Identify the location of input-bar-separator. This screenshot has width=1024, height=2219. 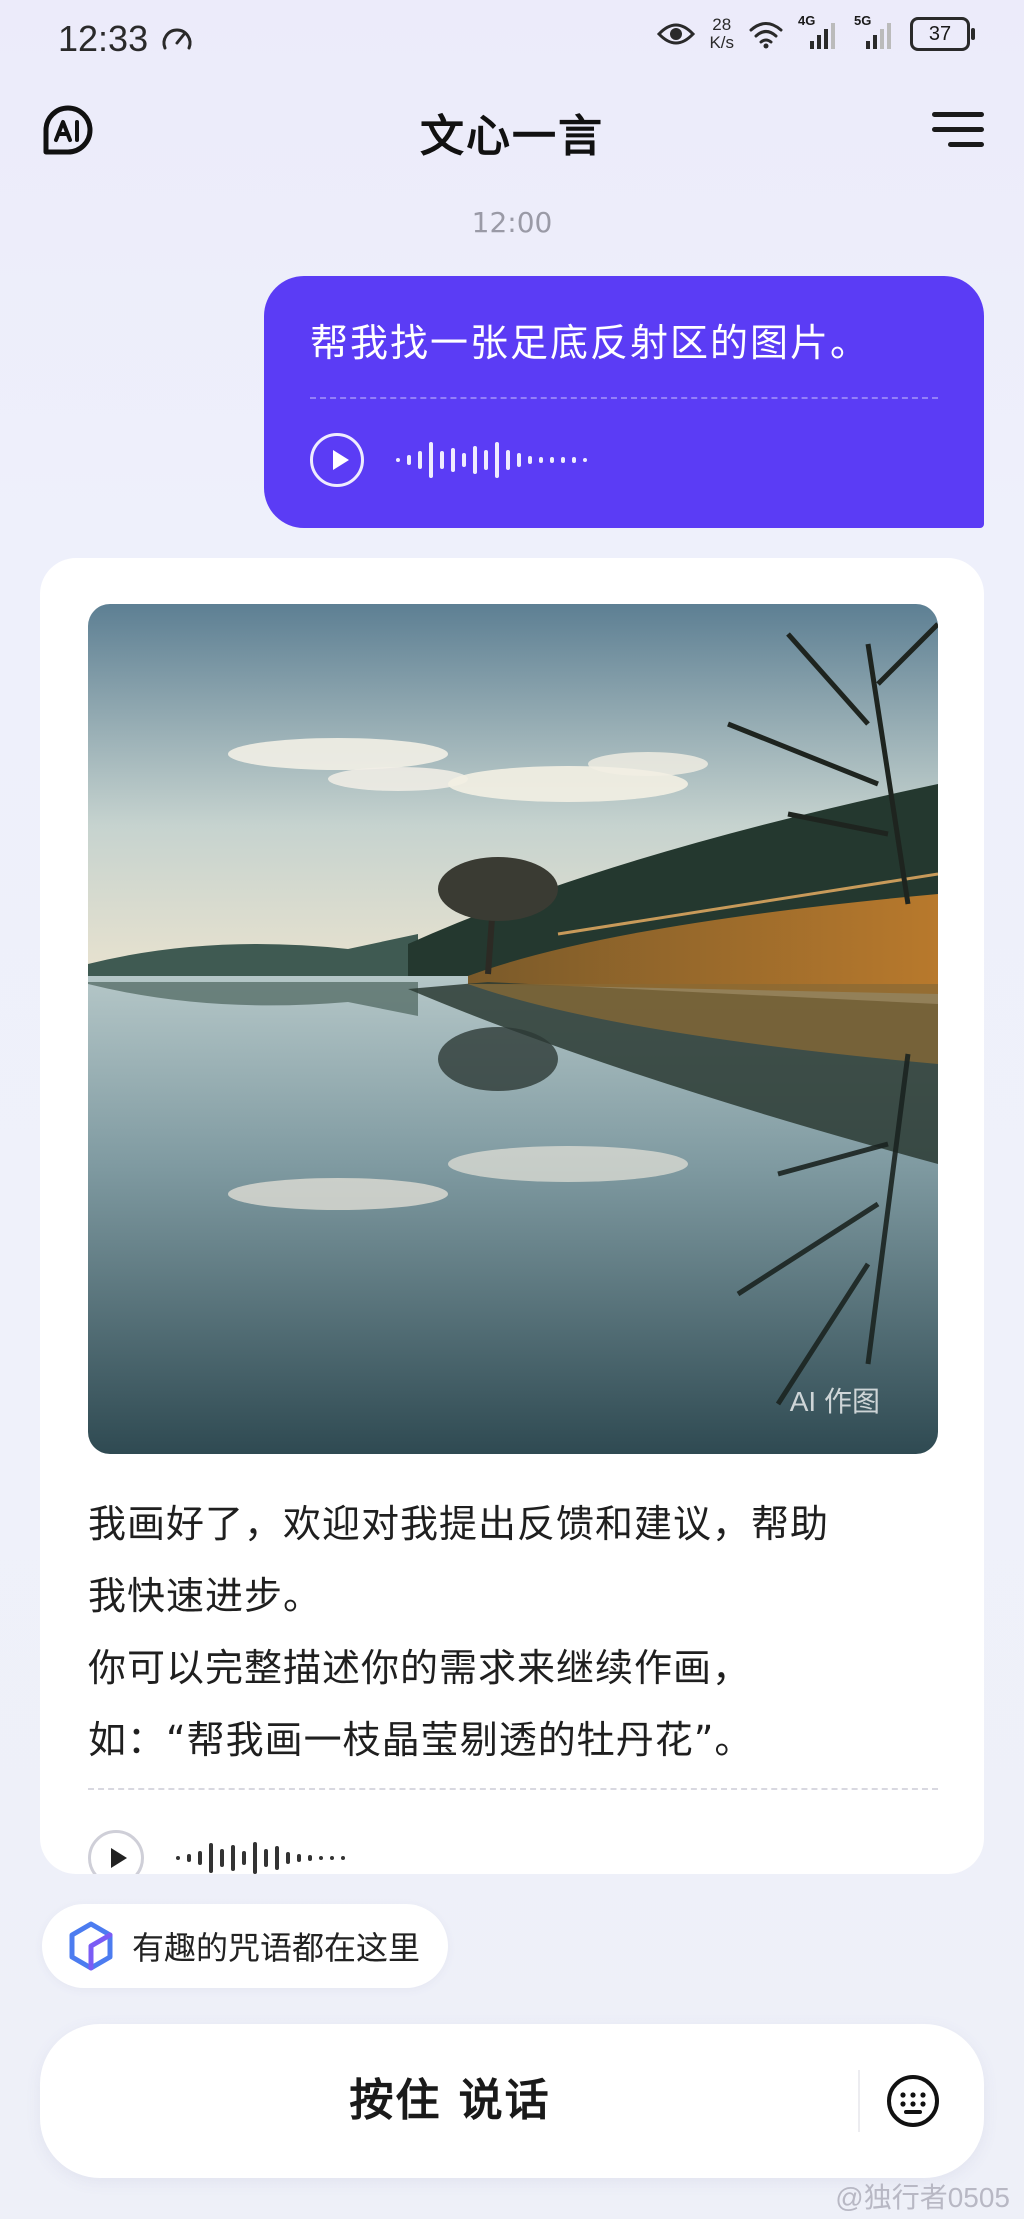
(859, 2101).